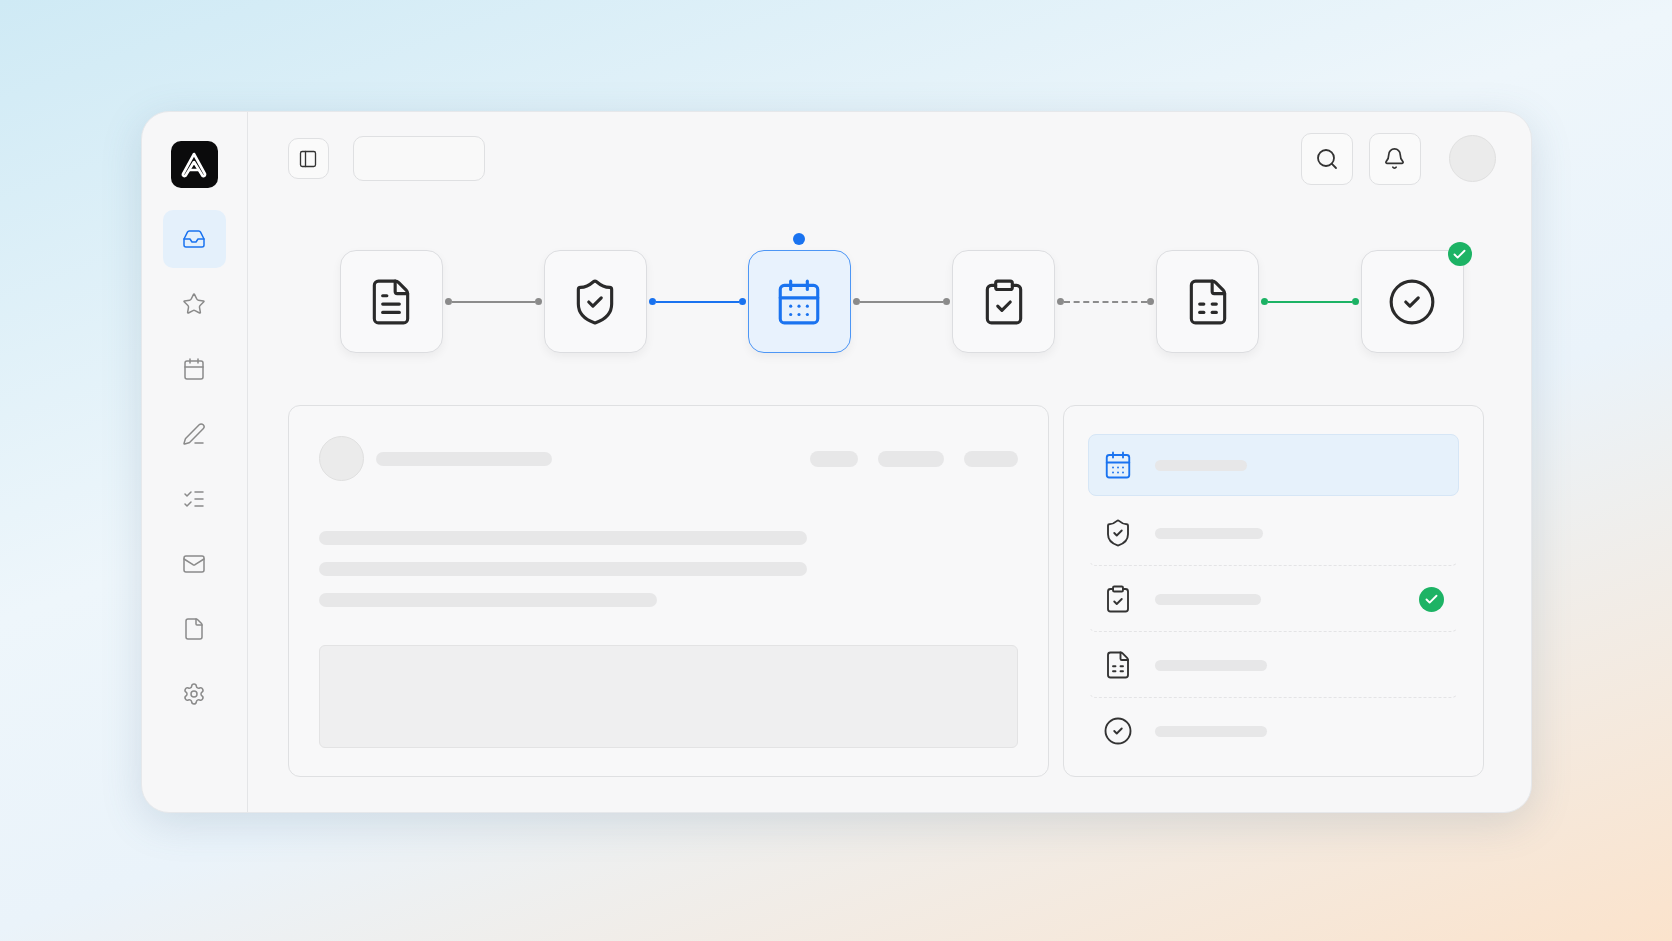  I want to click on app-logo, so click(194, 164).